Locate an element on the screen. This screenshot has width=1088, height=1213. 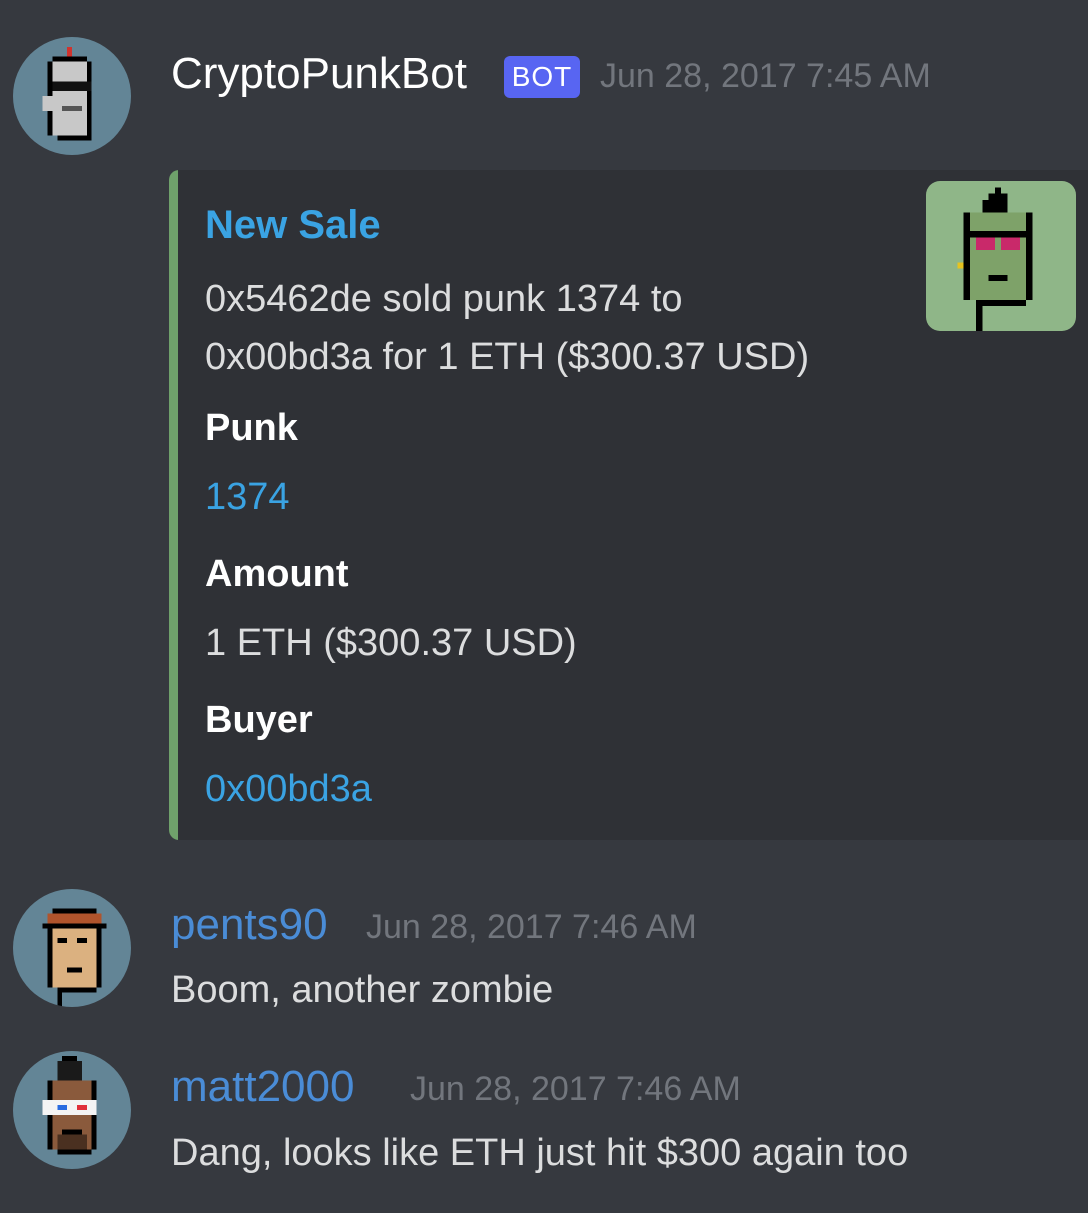
bot-badge: BOT is located at coordinates (542, 77).